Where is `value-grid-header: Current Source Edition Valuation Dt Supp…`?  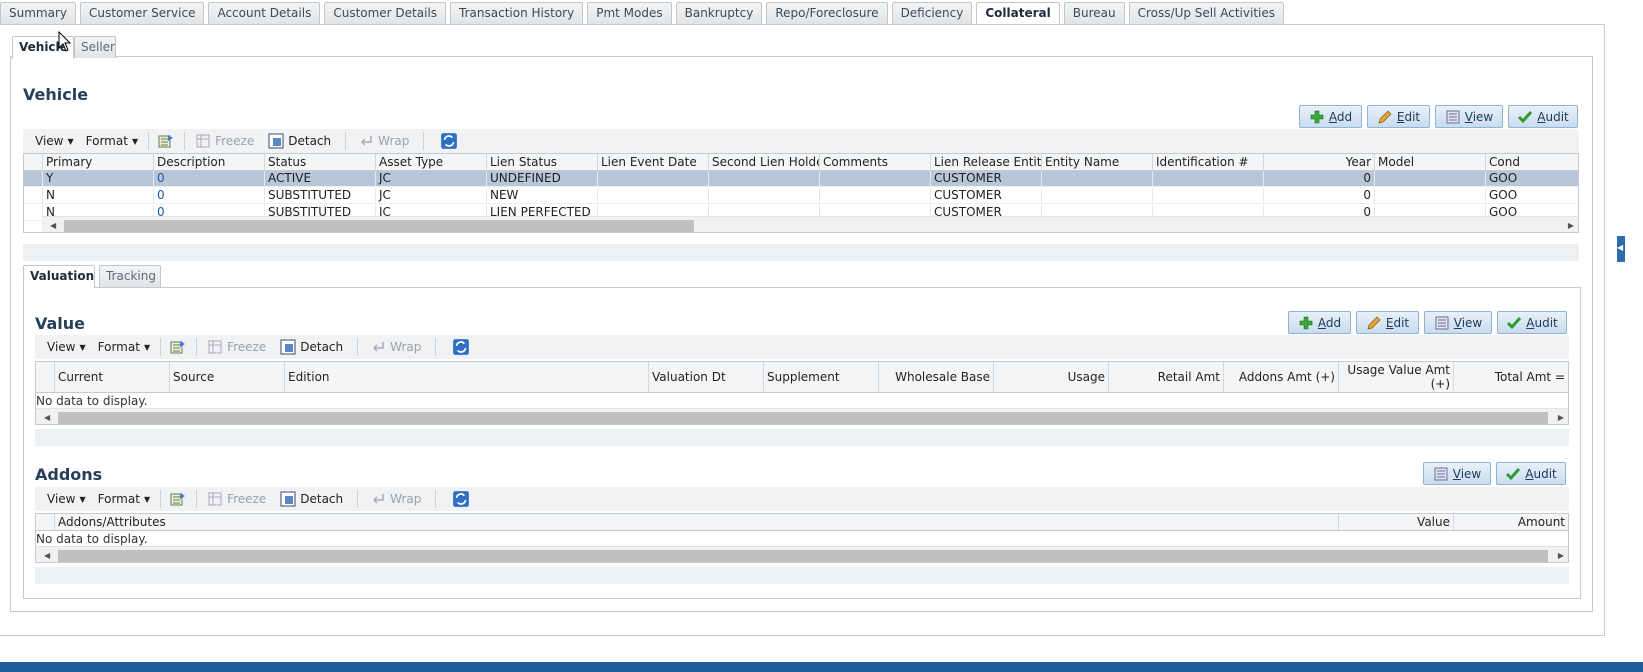 value-grid-header: Current Source Edition Valuation Dt Supp… is located at coordinates (802, 377).